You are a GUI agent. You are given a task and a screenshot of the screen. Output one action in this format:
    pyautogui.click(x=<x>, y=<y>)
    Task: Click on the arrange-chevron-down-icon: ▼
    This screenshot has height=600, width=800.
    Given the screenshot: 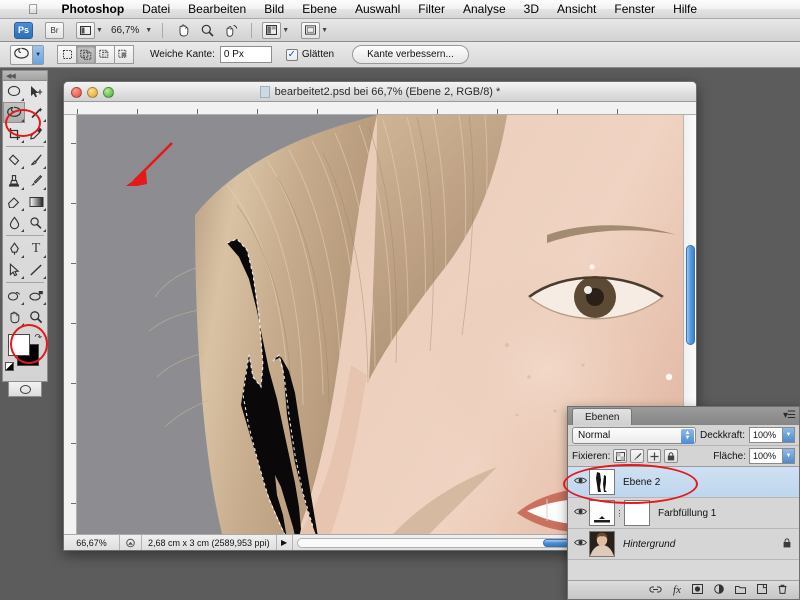 What is the action you would take?
    pyautogui.click(x=285, y=30)
    